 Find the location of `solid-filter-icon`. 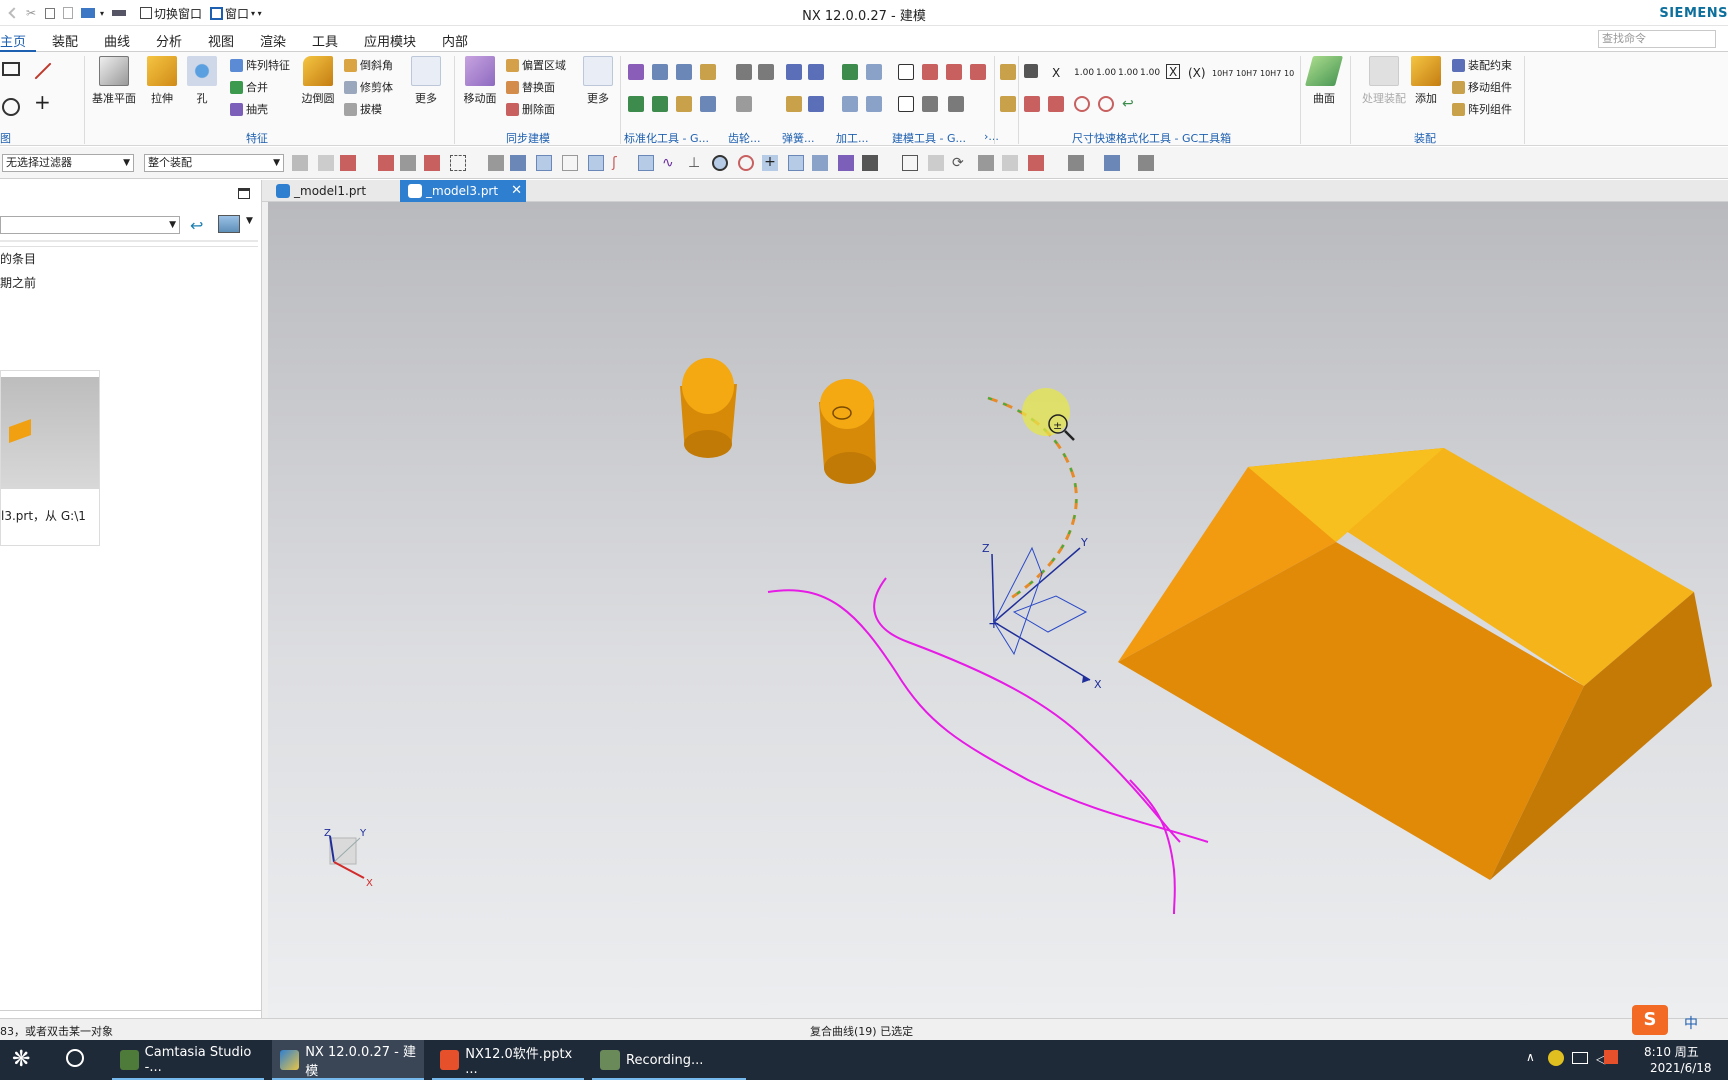

solid-filter-icon is located at coordinates (496, 163).